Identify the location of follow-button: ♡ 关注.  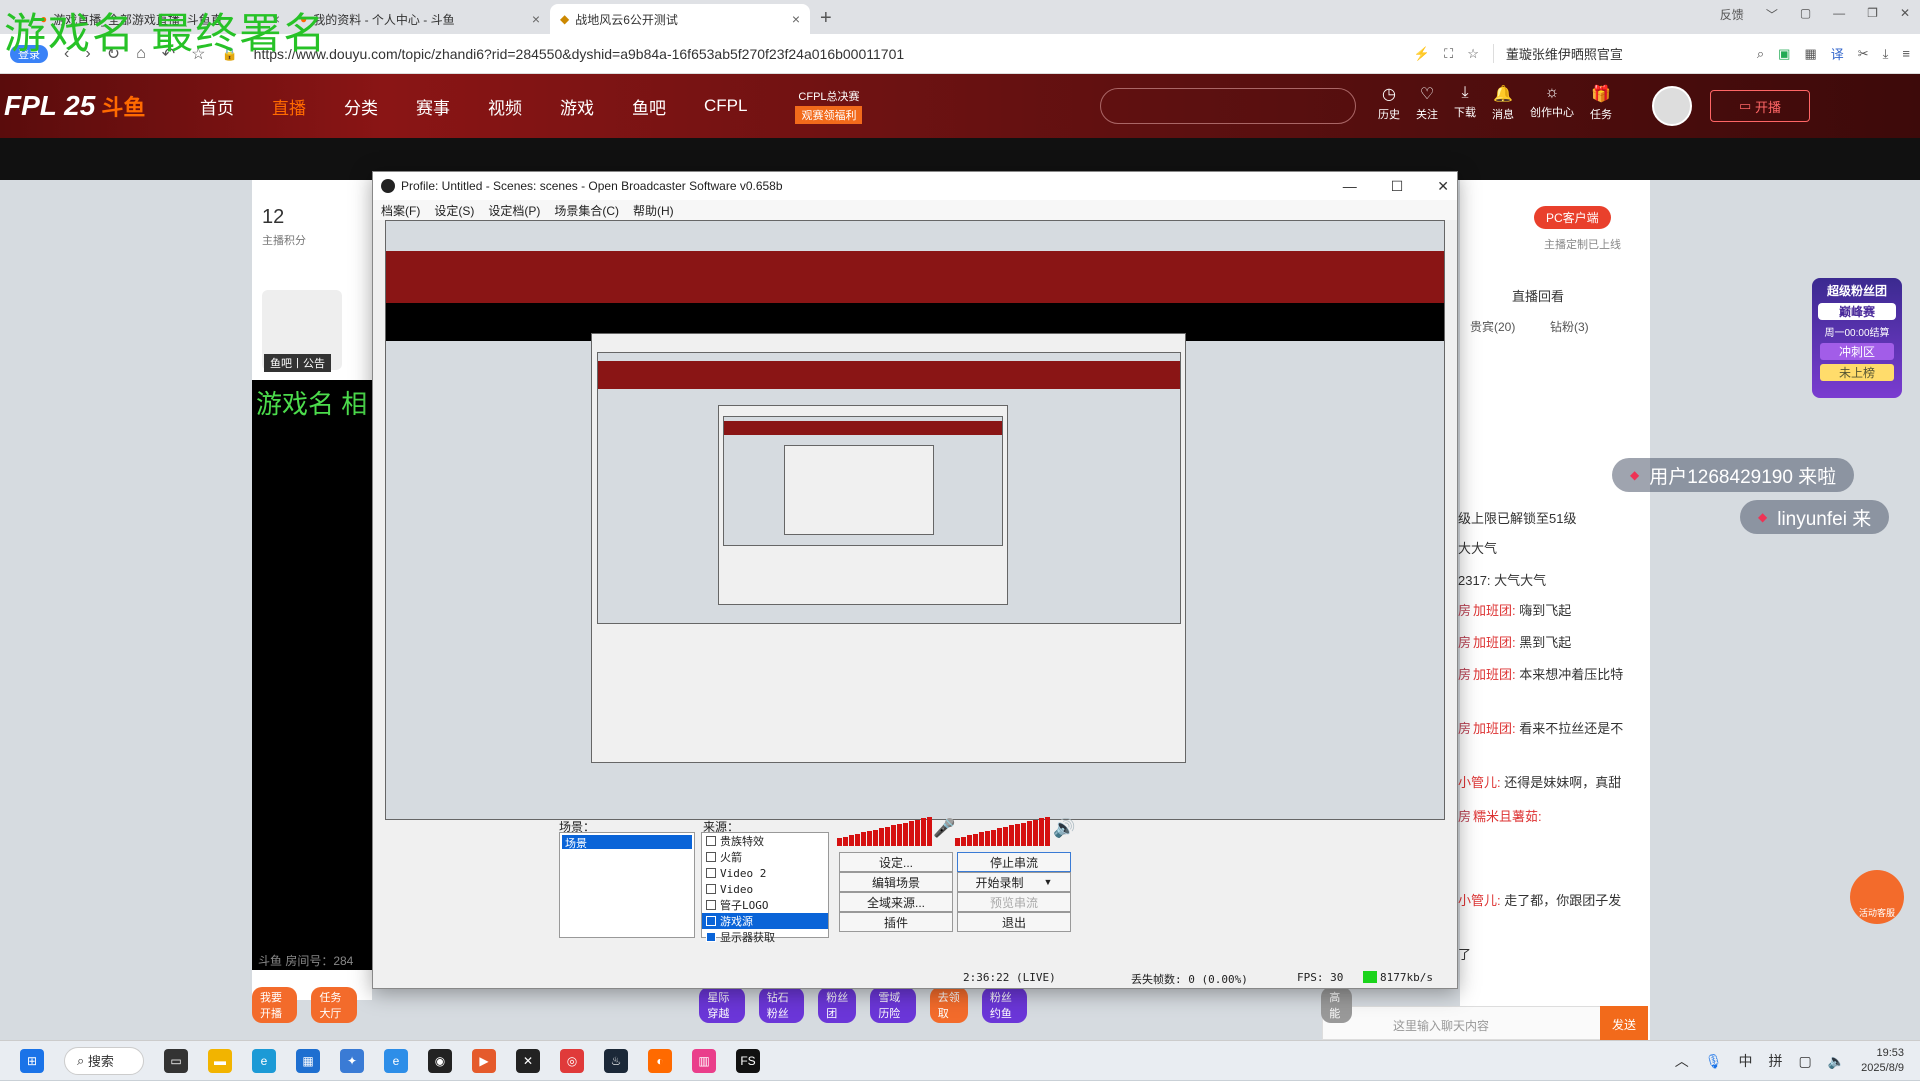
(1427, 103).